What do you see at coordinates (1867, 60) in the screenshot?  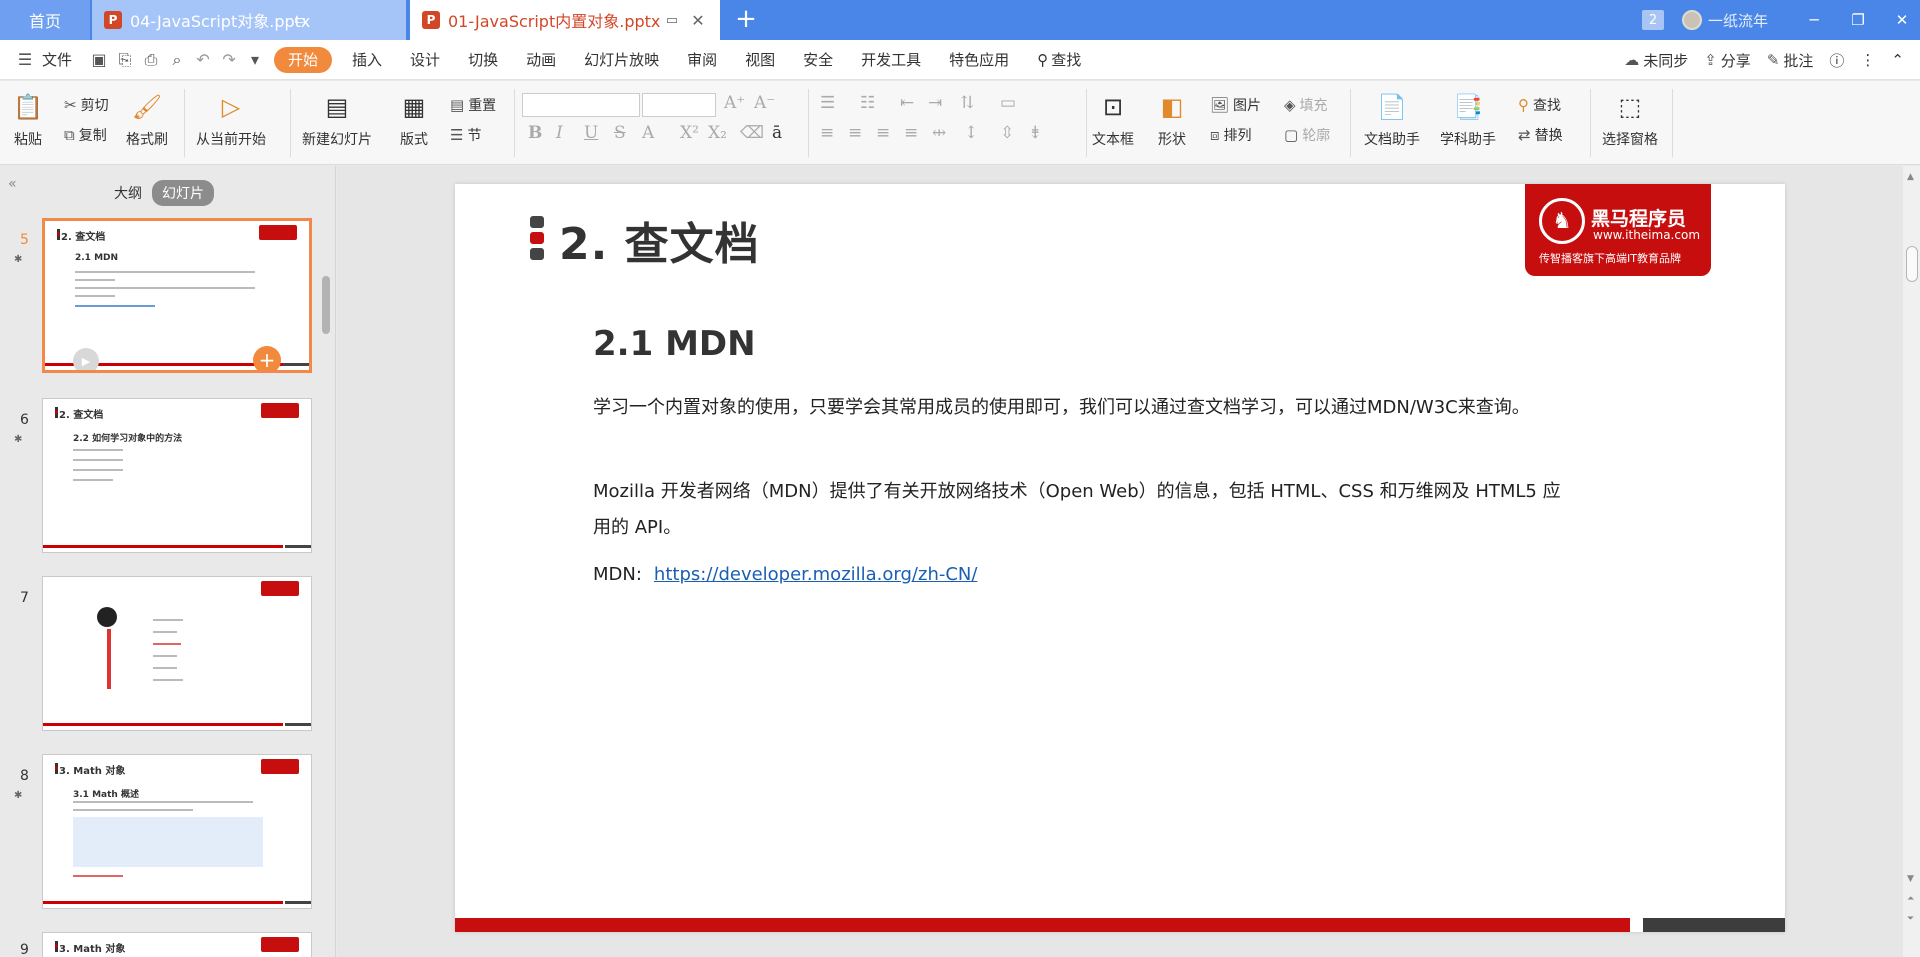 I see `more-icon: ⋮` at bounding box center [1867, 60].